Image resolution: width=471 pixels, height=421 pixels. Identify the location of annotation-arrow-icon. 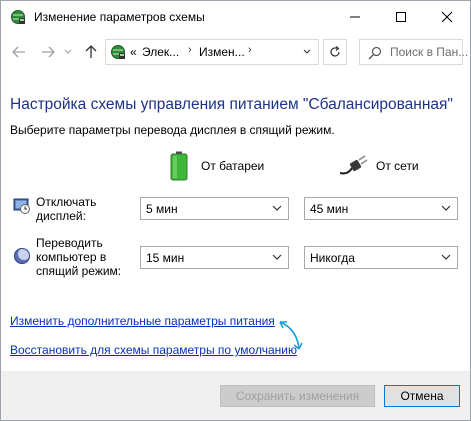
(291, 335).